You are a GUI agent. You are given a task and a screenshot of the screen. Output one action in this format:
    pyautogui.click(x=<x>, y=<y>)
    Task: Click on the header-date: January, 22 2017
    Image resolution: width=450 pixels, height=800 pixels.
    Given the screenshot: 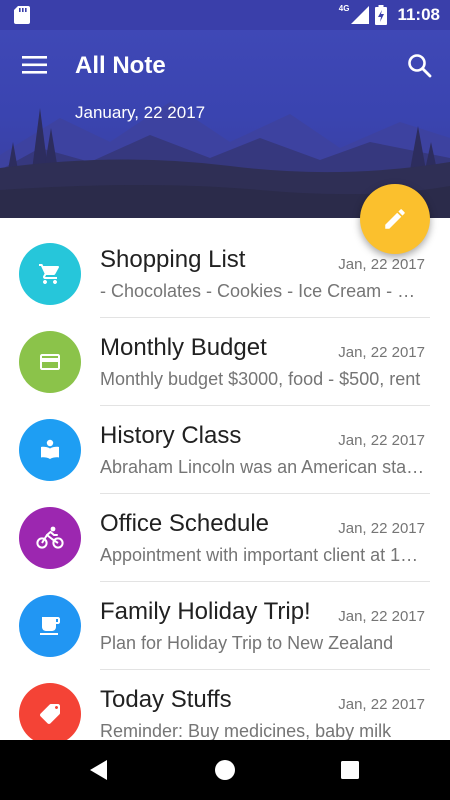 What is the action you would take?
    pyautogui.click(x=140, y=112)
    